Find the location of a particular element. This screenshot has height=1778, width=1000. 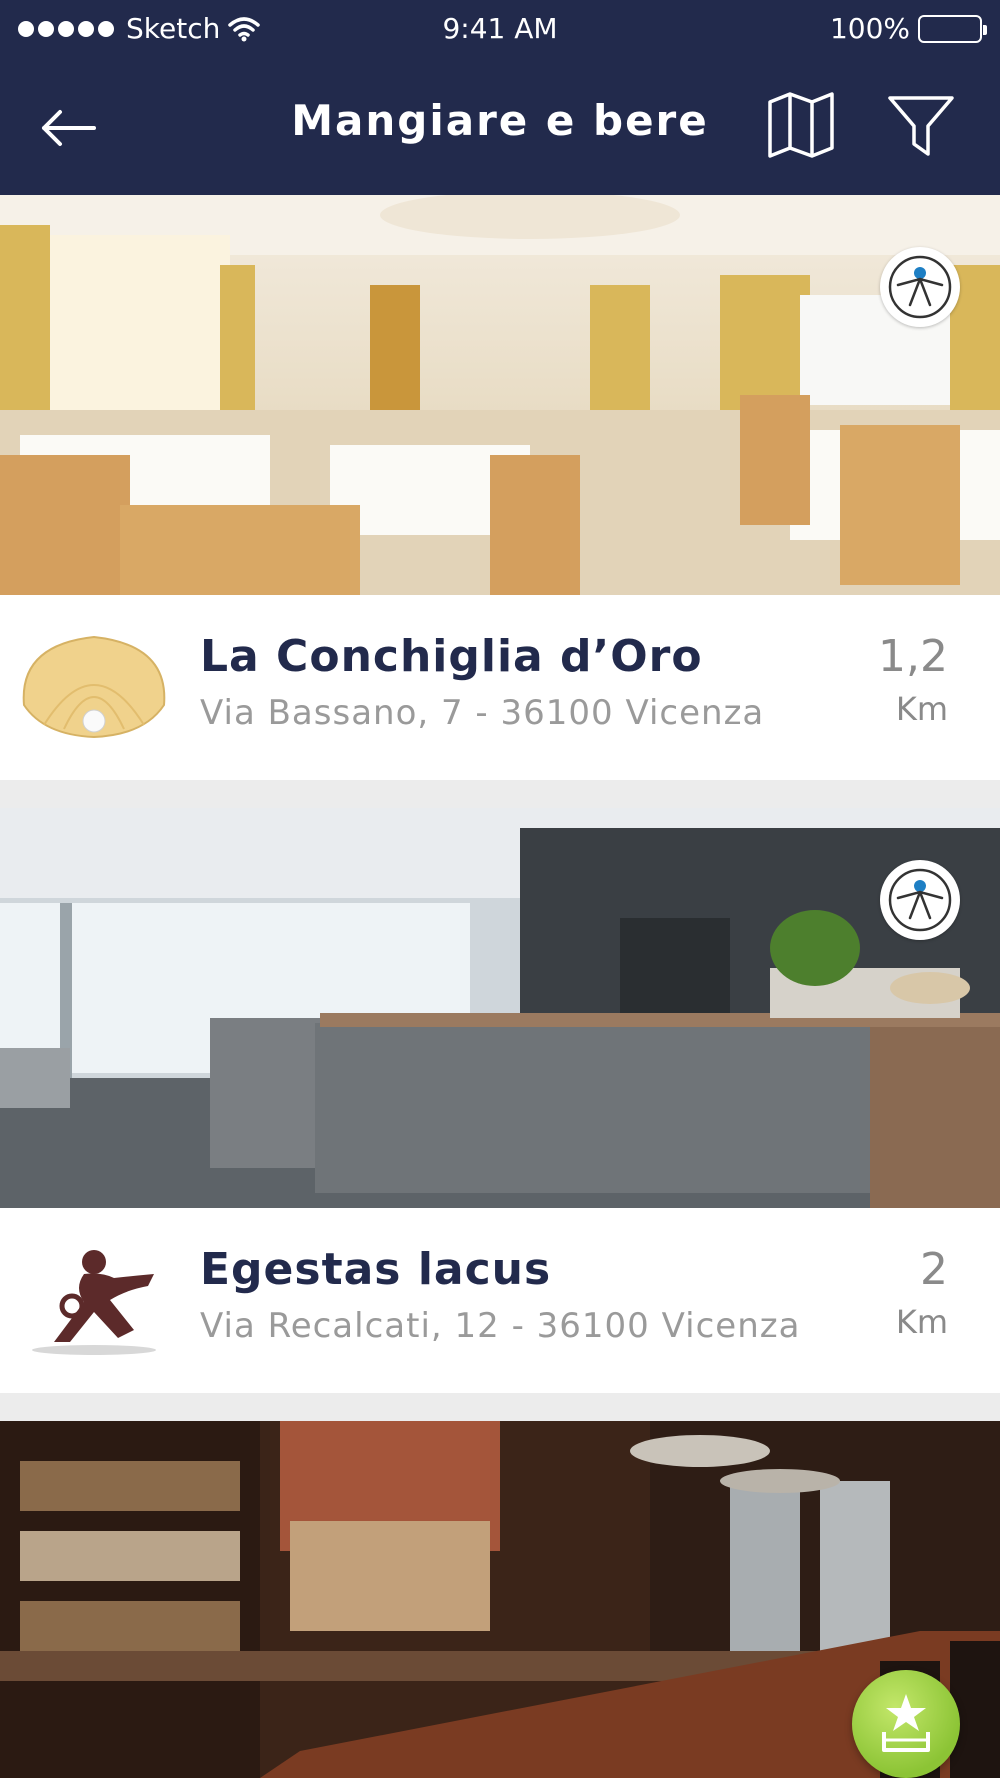

restaurant-address: Via Bassano, 7 - 36100 Vicenza is located at coordinates (482, 713).